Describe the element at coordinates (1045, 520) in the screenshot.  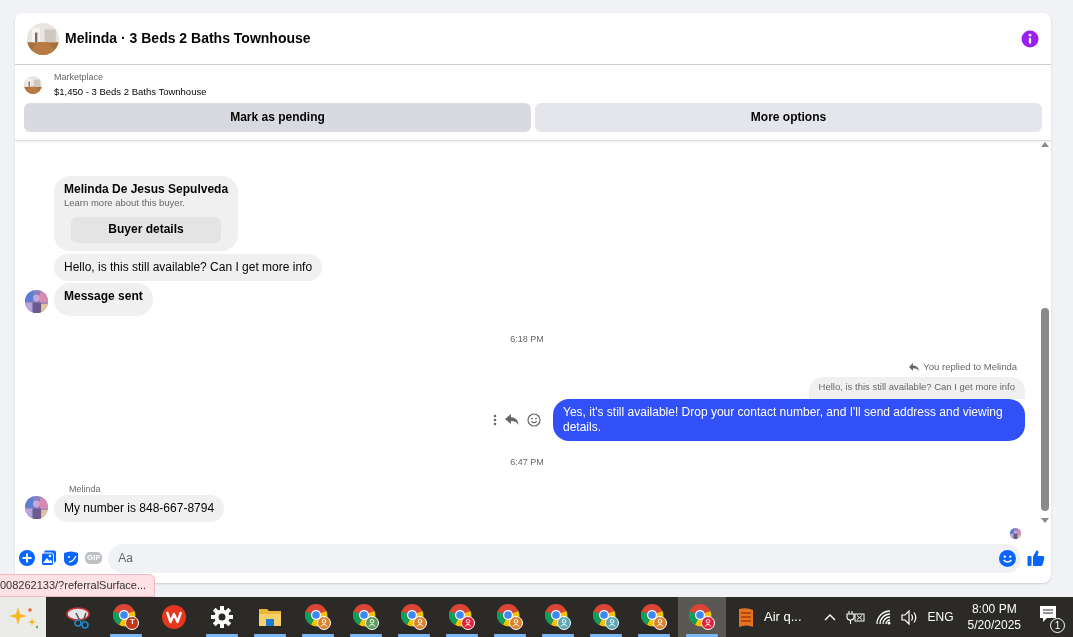
I see `scroll-down-icon` at that location.